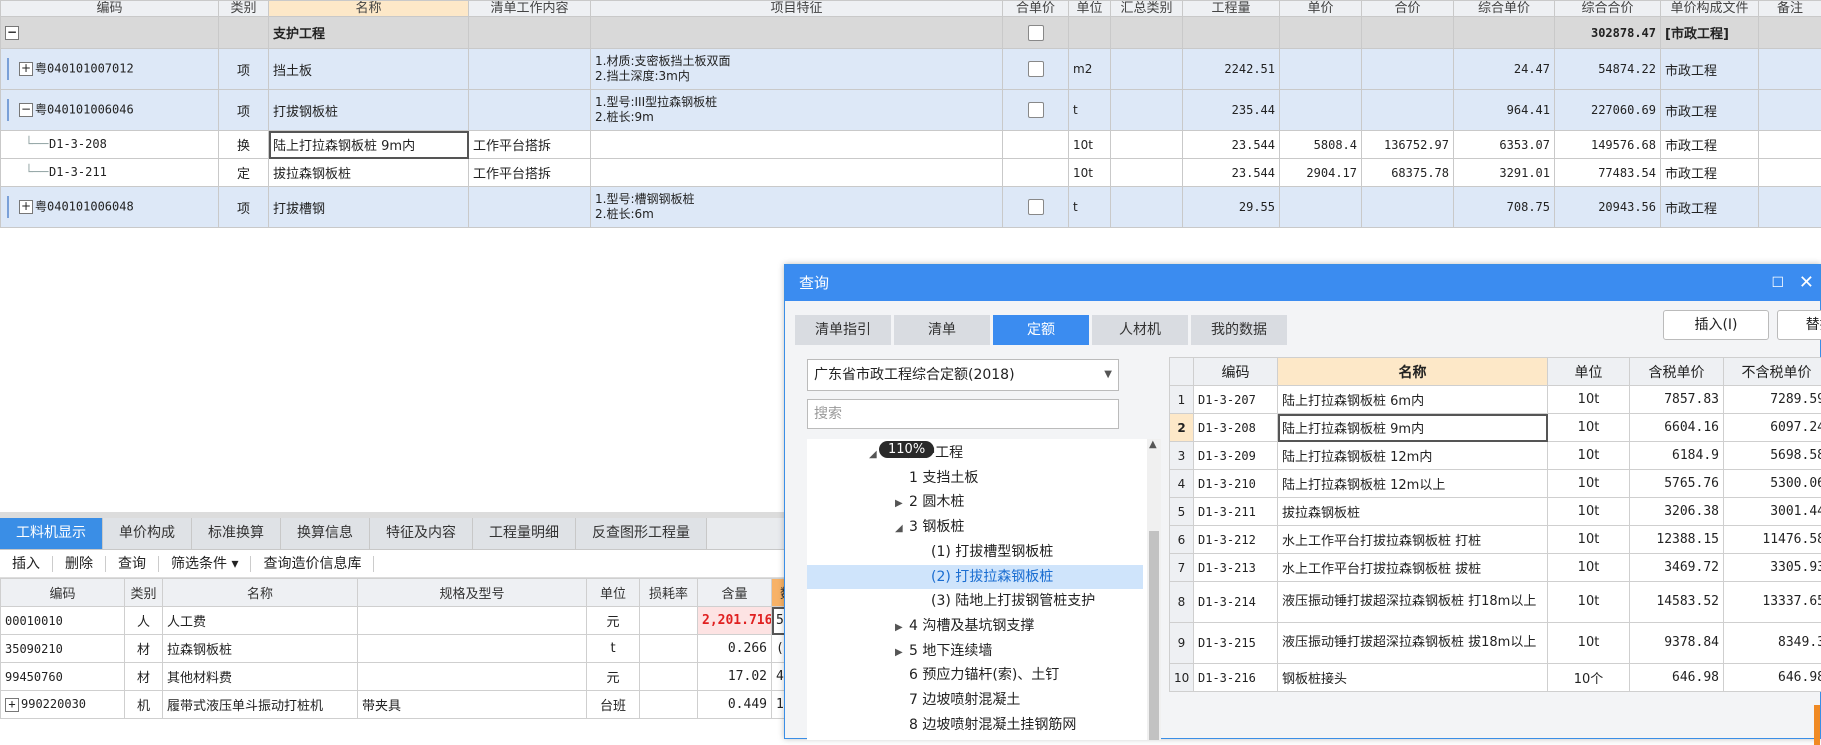 The image size is (1821, 745). What do you see at coordinates (1677, 643) in the screenshot?
I see `quota-tax-price: 9378.84` at bounding box center [1677, 643].